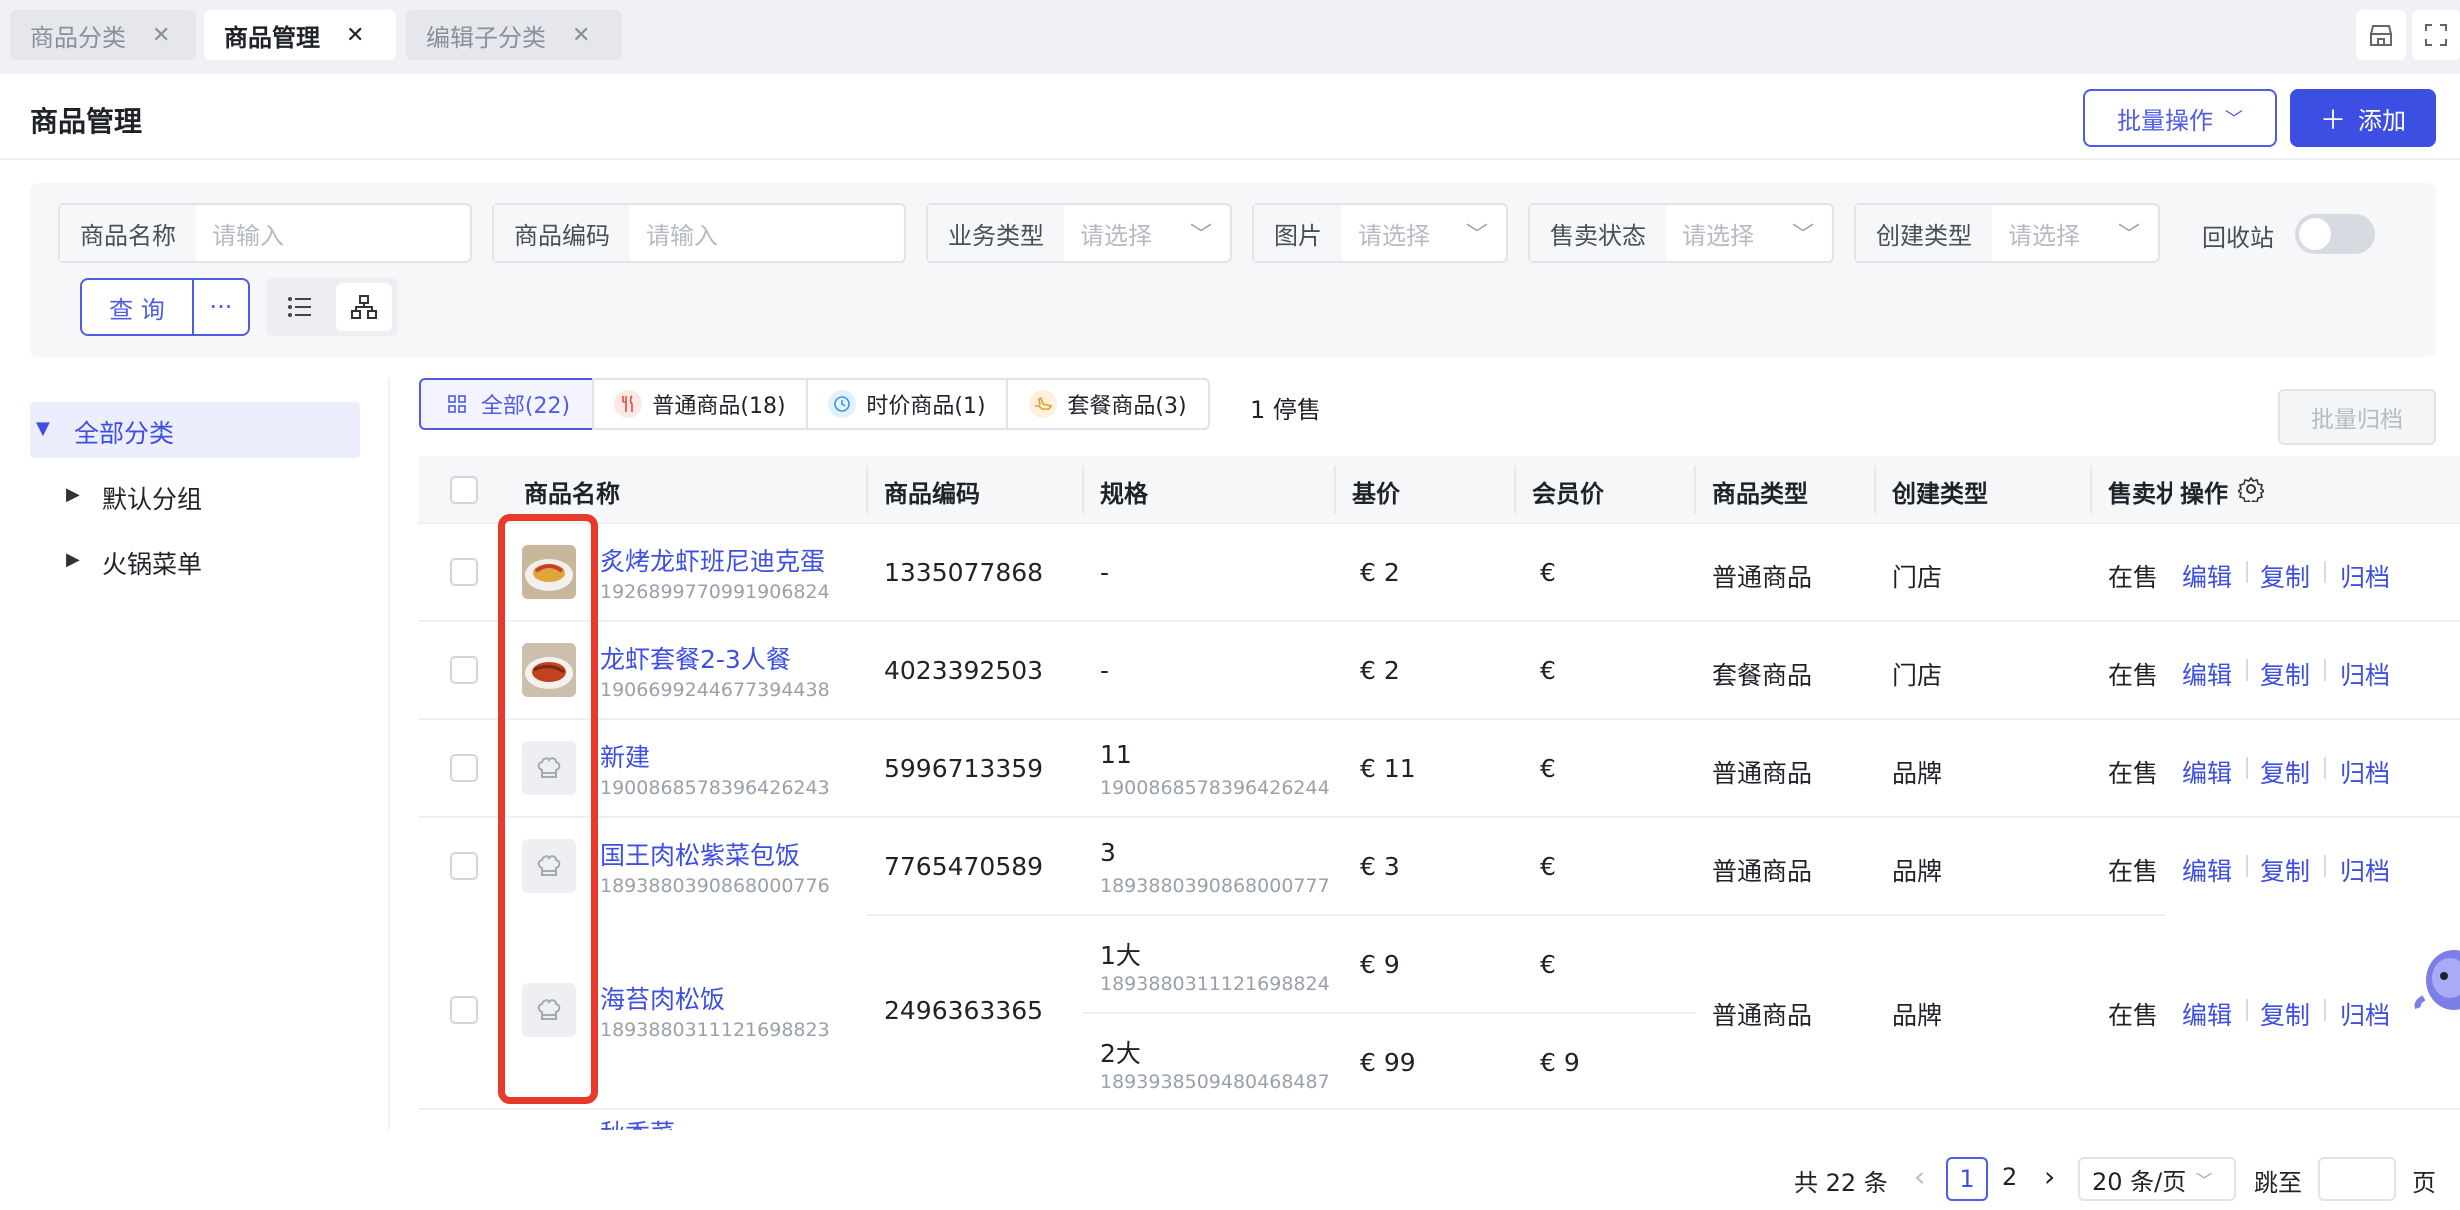 Image resolution: width=2460 pixels, height=1210 pixels. Describe the element at coordinates (1439, 621) in the screenshot. I see `row-divider` at that location.